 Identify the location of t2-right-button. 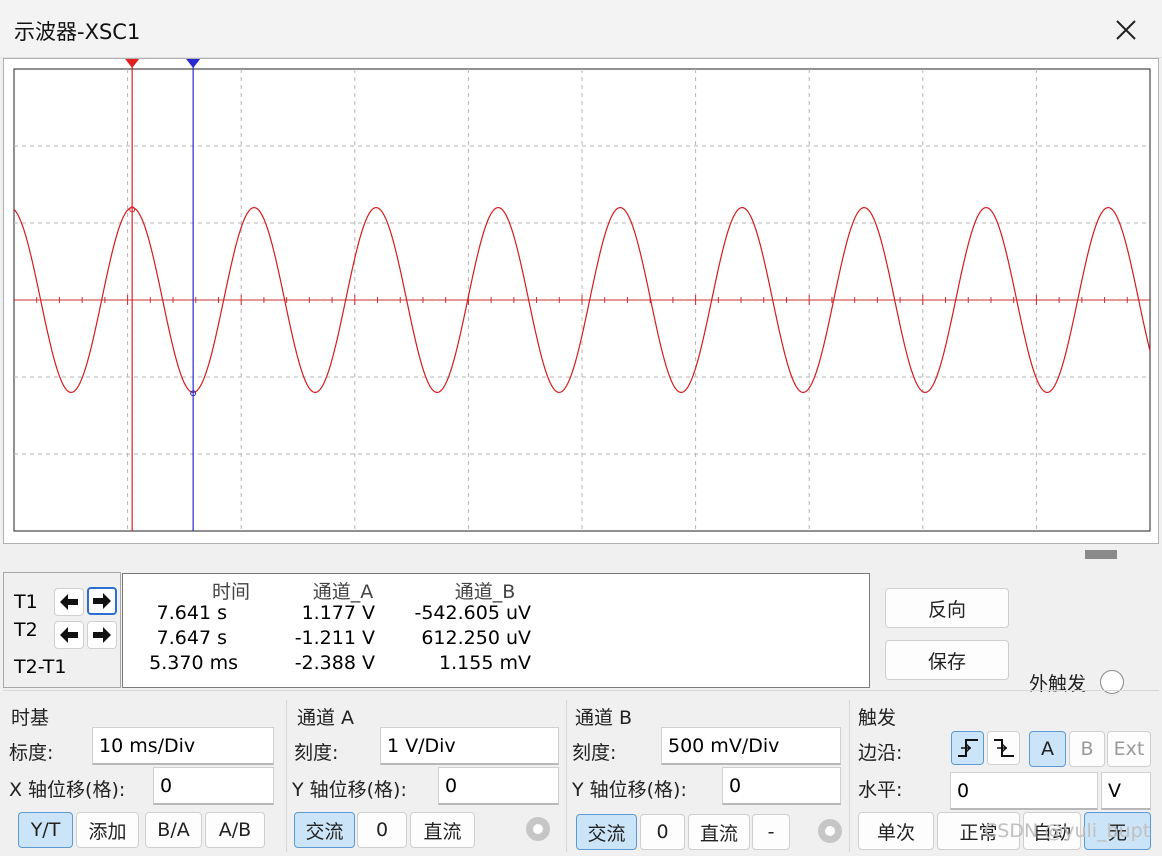
(102, 635).